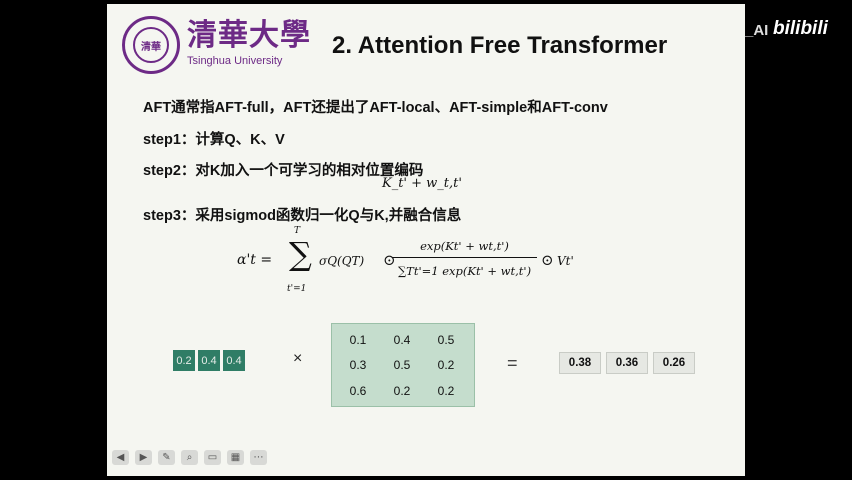  I want to click on matrix-cell: 0.4, so click(402, 340).